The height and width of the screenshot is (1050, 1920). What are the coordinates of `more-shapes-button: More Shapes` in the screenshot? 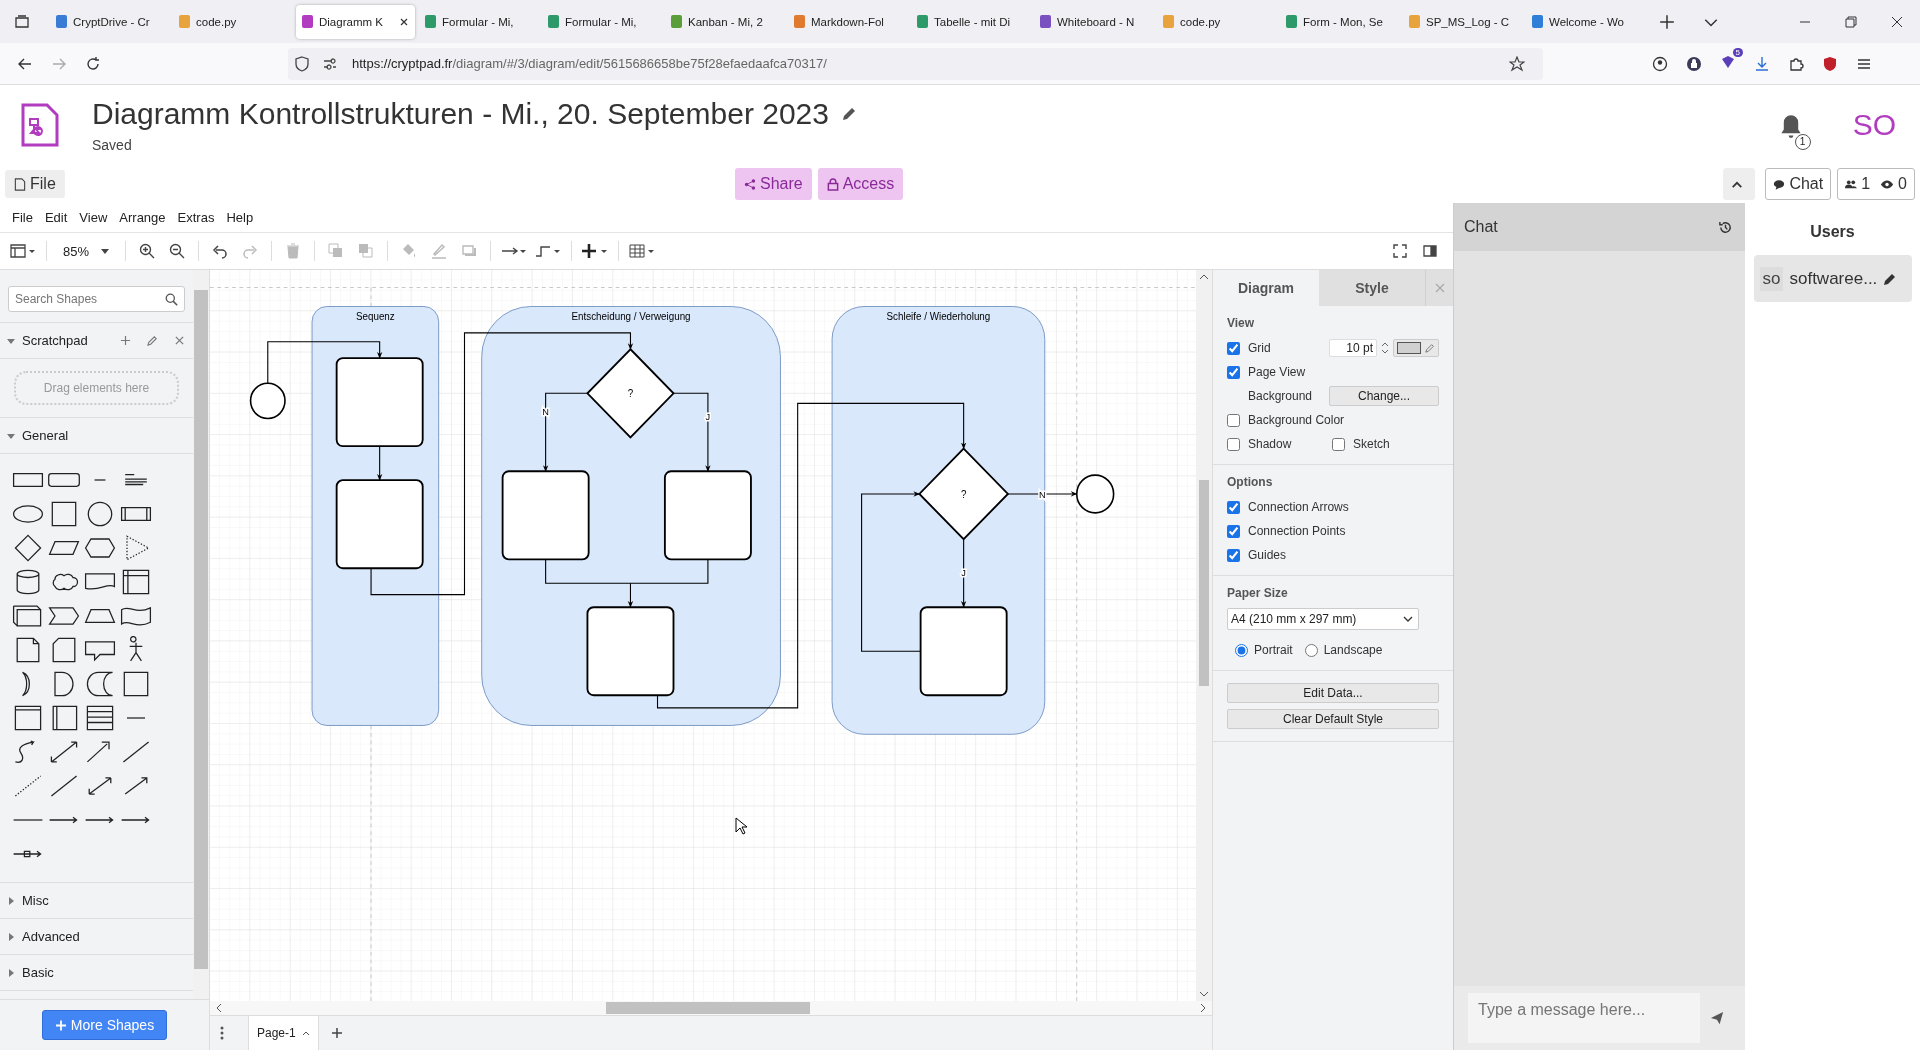 It's located at (104, 1025).